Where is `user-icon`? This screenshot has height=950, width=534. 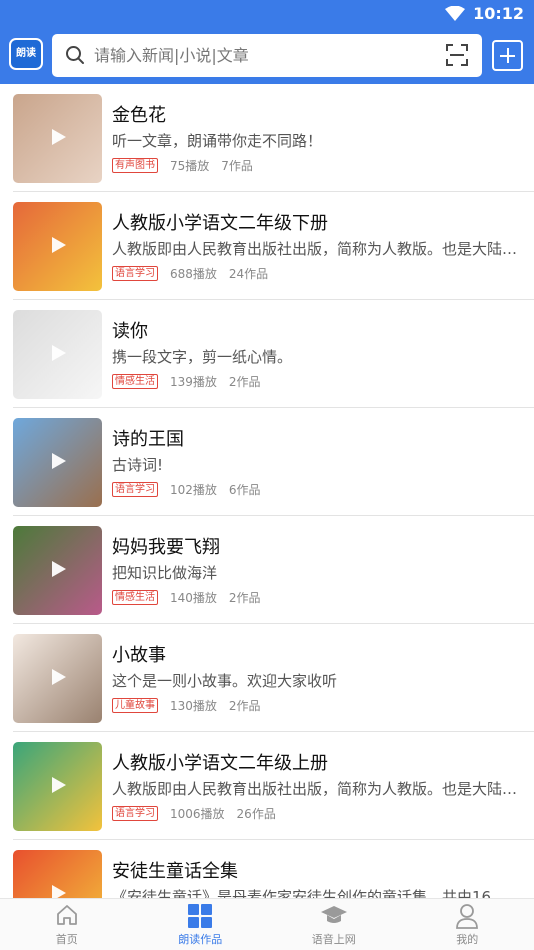
user-icon is located at coordinates (467, 916).